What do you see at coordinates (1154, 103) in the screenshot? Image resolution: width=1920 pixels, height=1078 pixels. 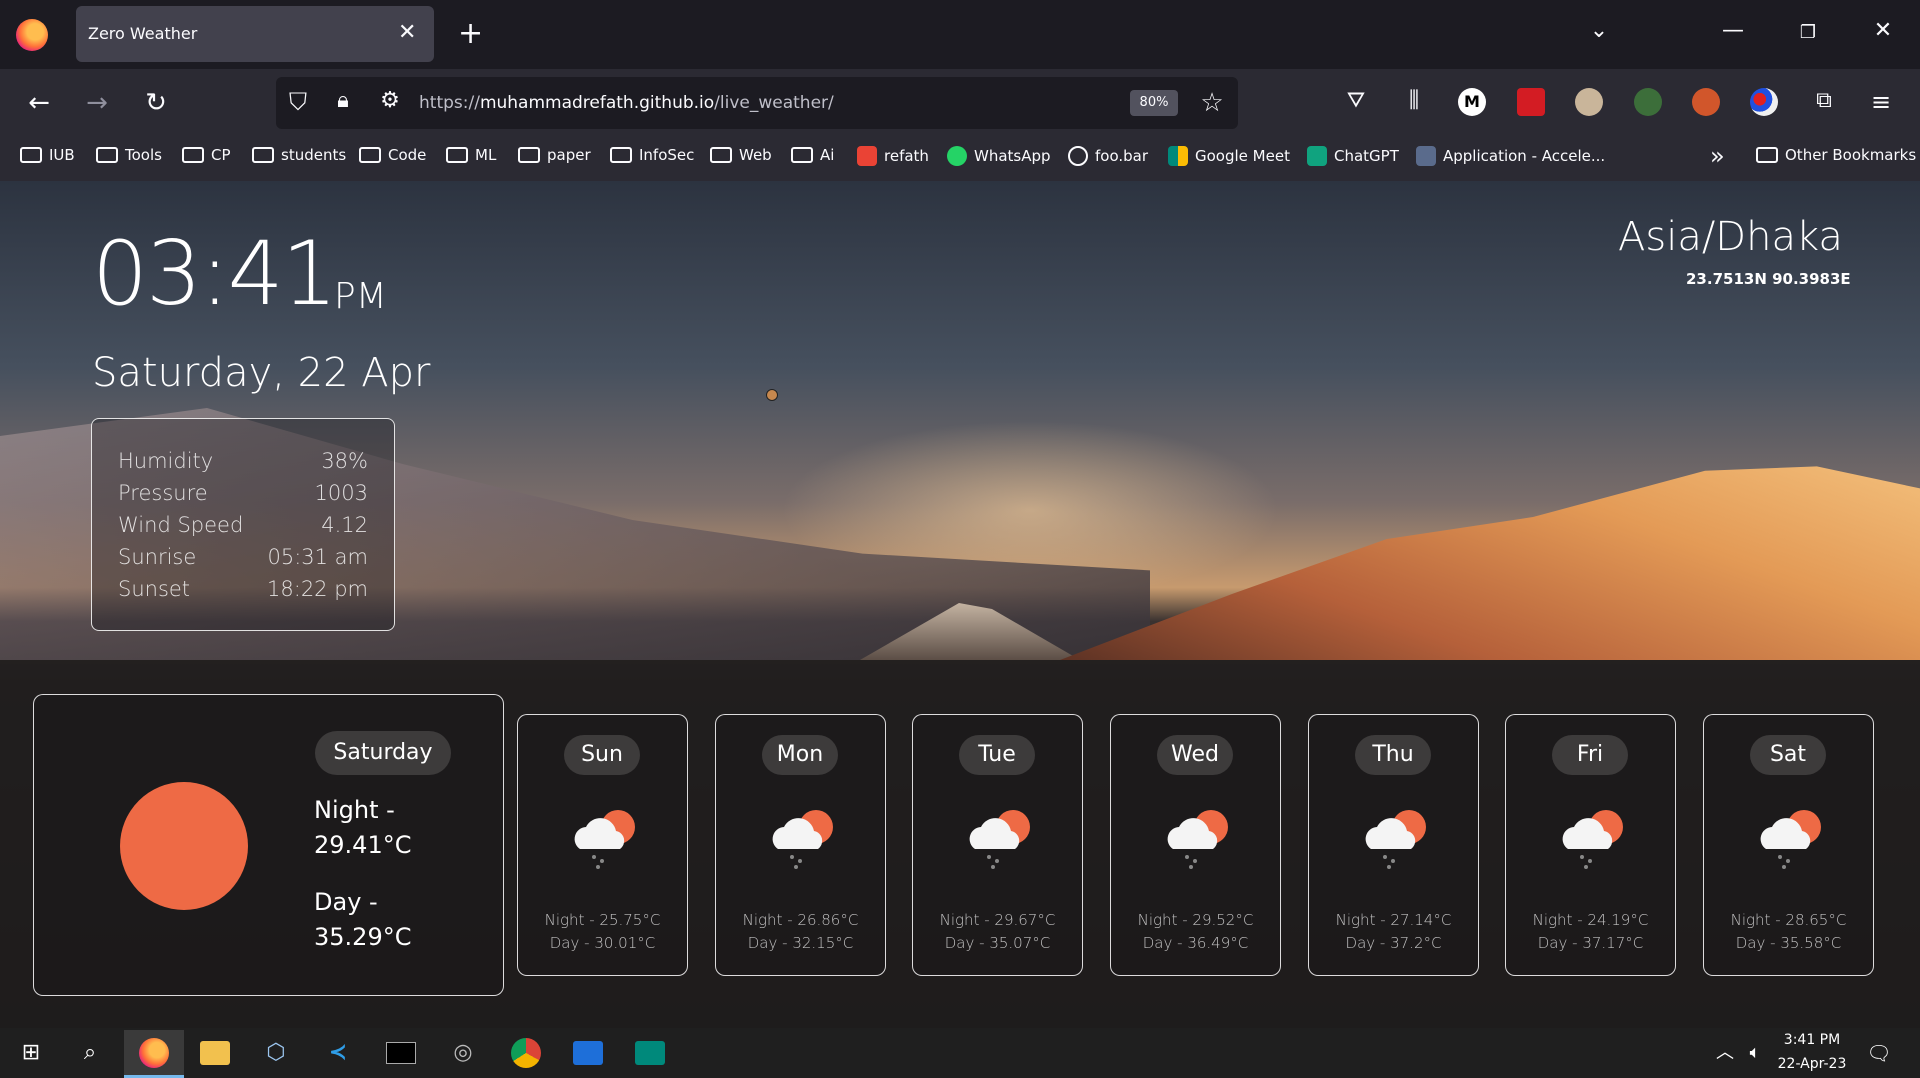 I see `zoom-level-badge: 80%` at bounding box center [1154, 103].